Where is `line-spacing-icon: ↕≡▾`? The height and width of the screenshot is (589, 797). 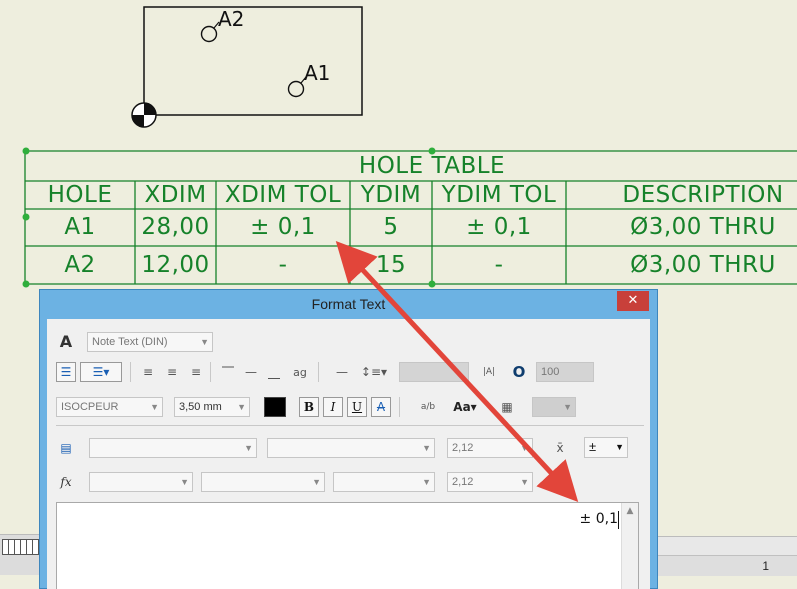
line-spacing-icon: ↕≡▾ is located at coordinates (374, 372).